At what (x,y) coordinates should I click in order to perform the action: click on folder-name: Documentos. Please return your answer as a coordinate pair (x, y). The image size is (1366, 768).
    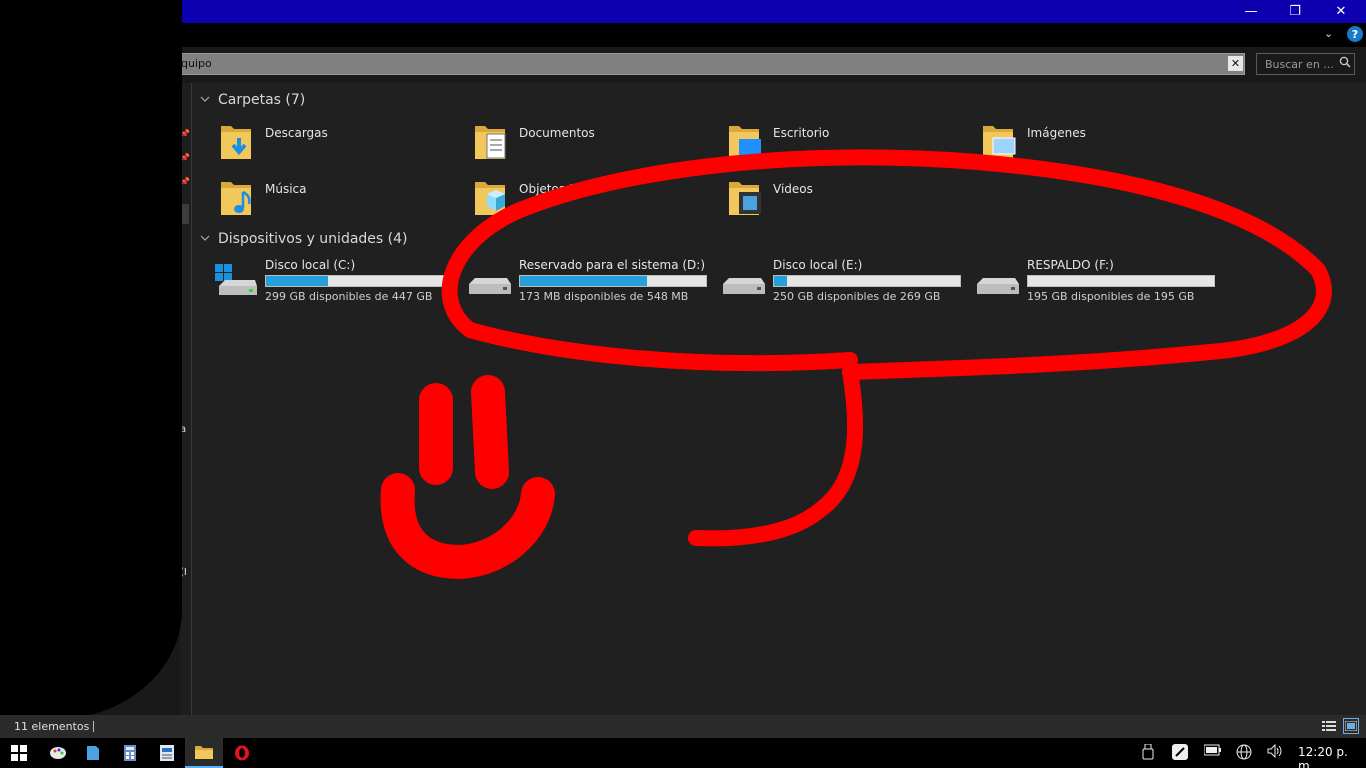
    Looking at the image, I should click on (557, 133).